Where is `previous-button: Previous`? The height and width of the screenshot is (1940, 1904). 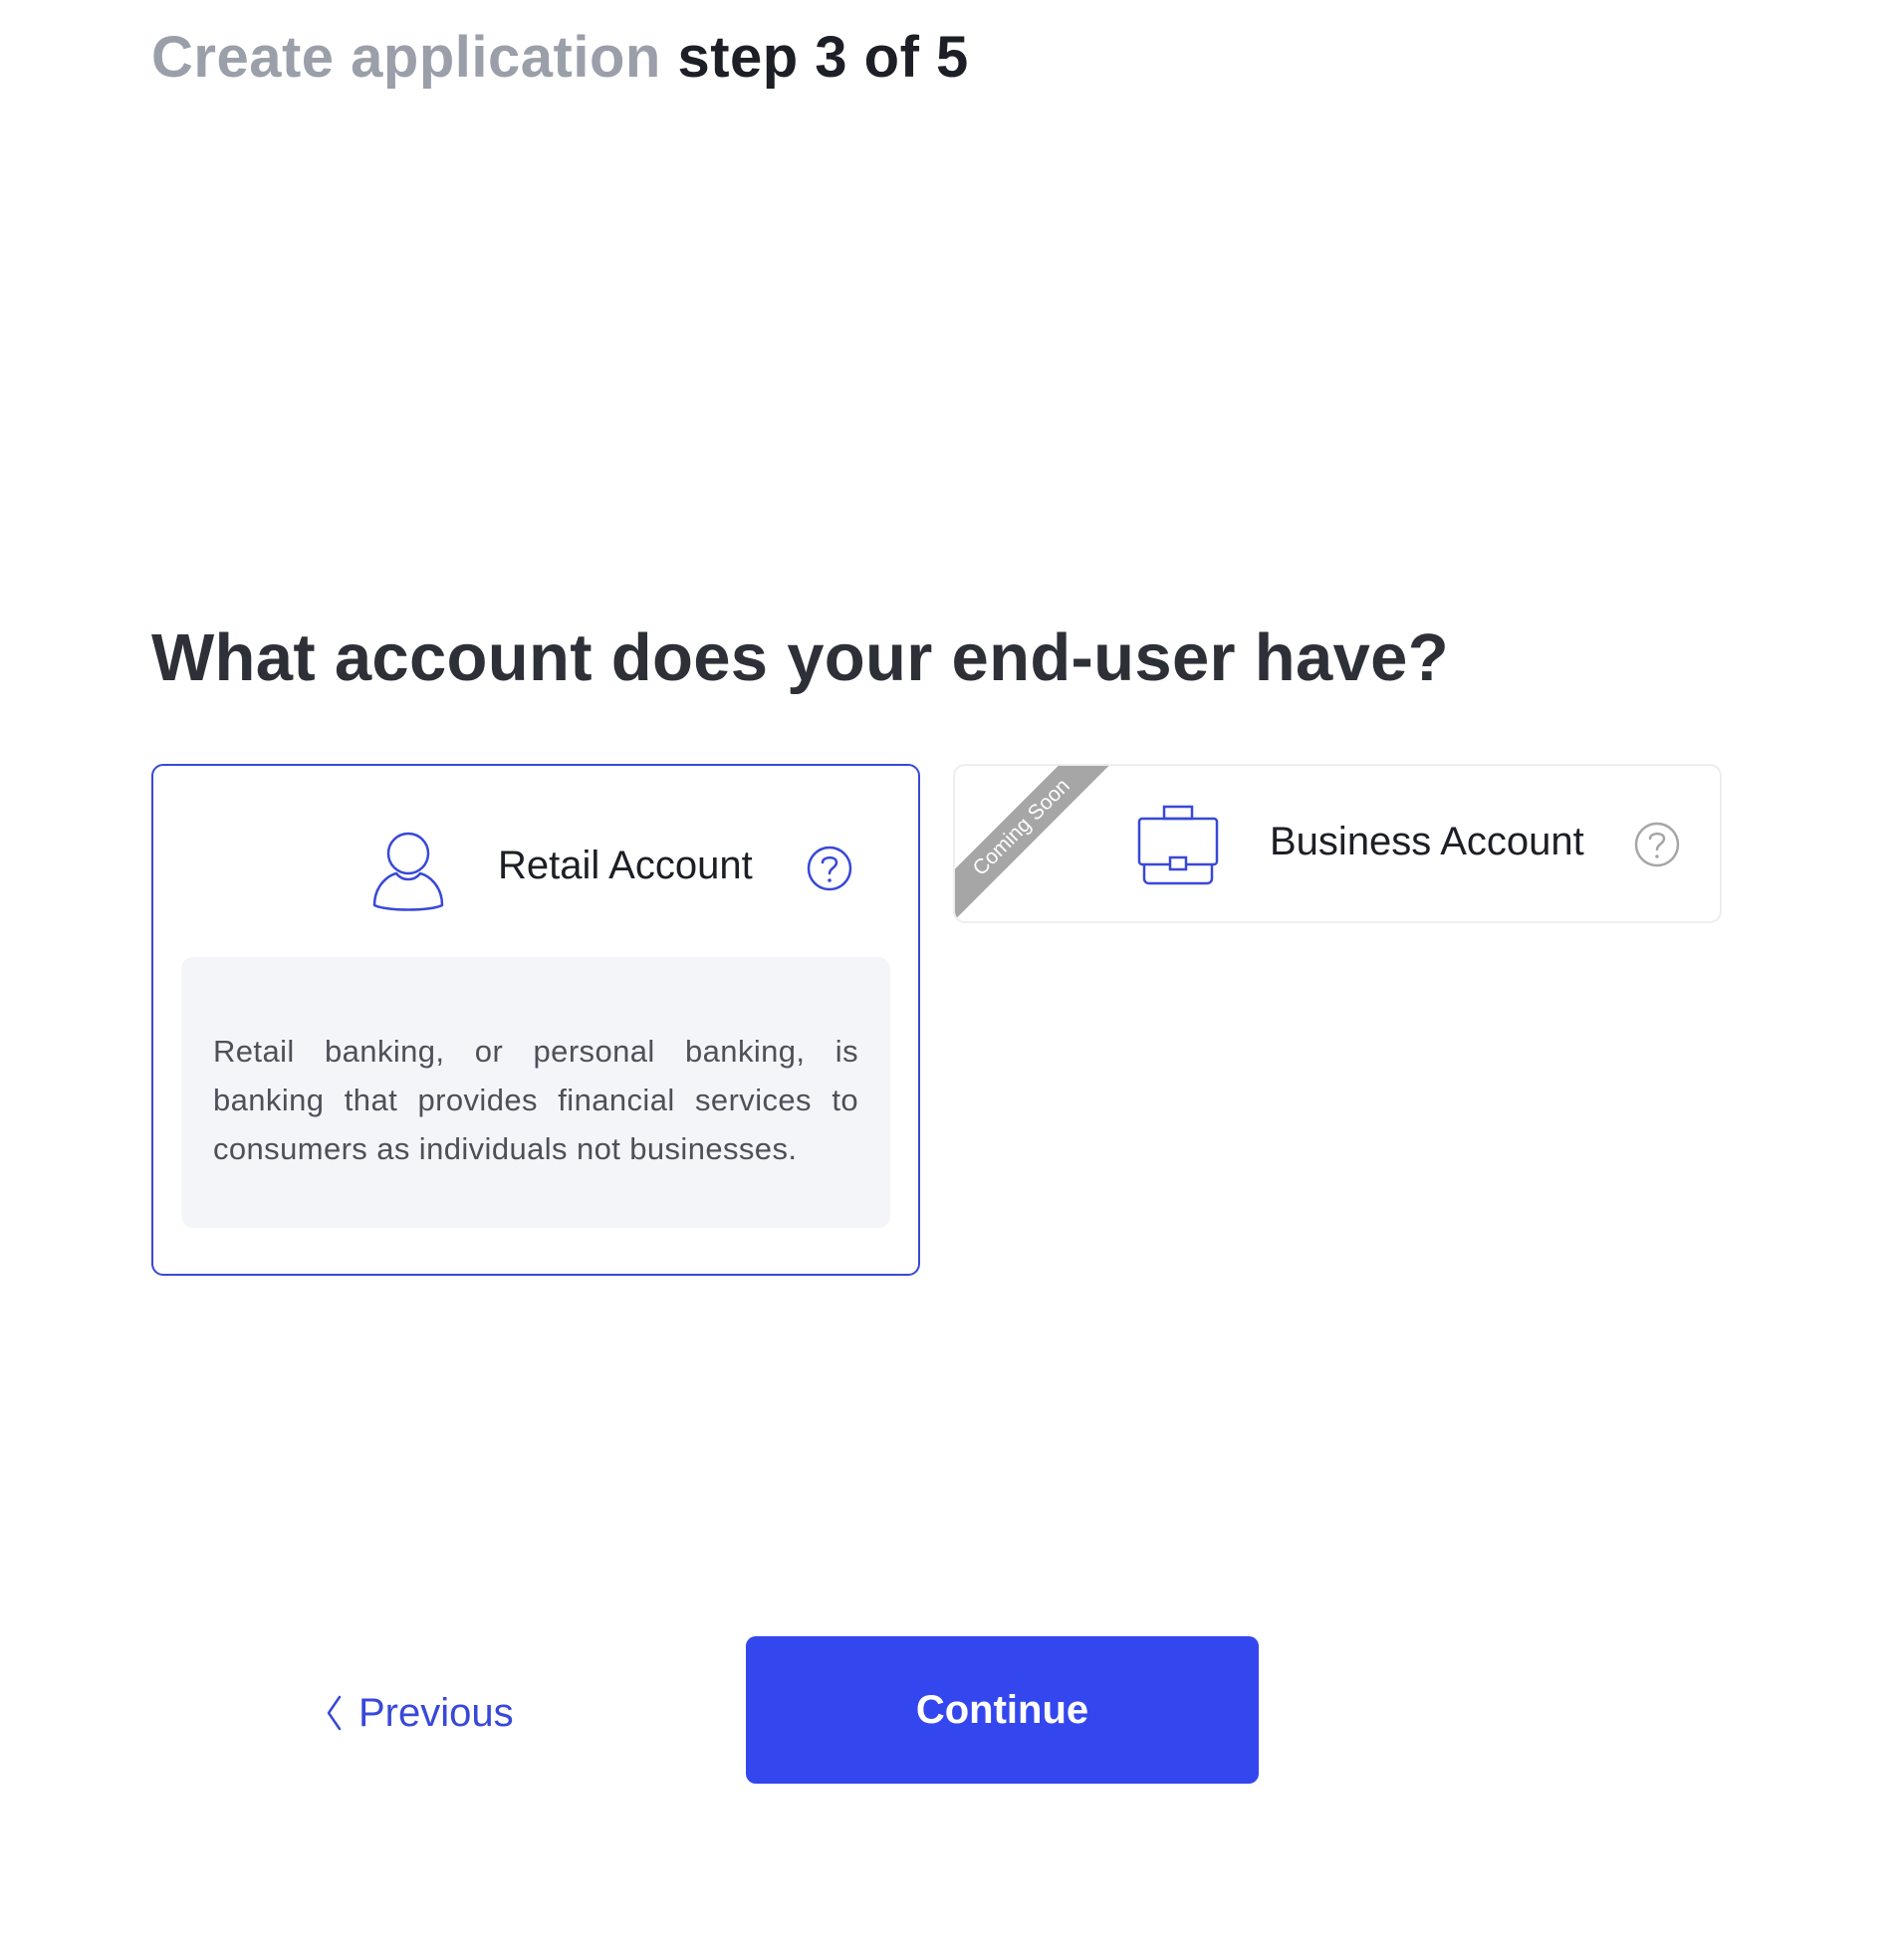 previous-button: Previous is located at coordinates (419, 1713).